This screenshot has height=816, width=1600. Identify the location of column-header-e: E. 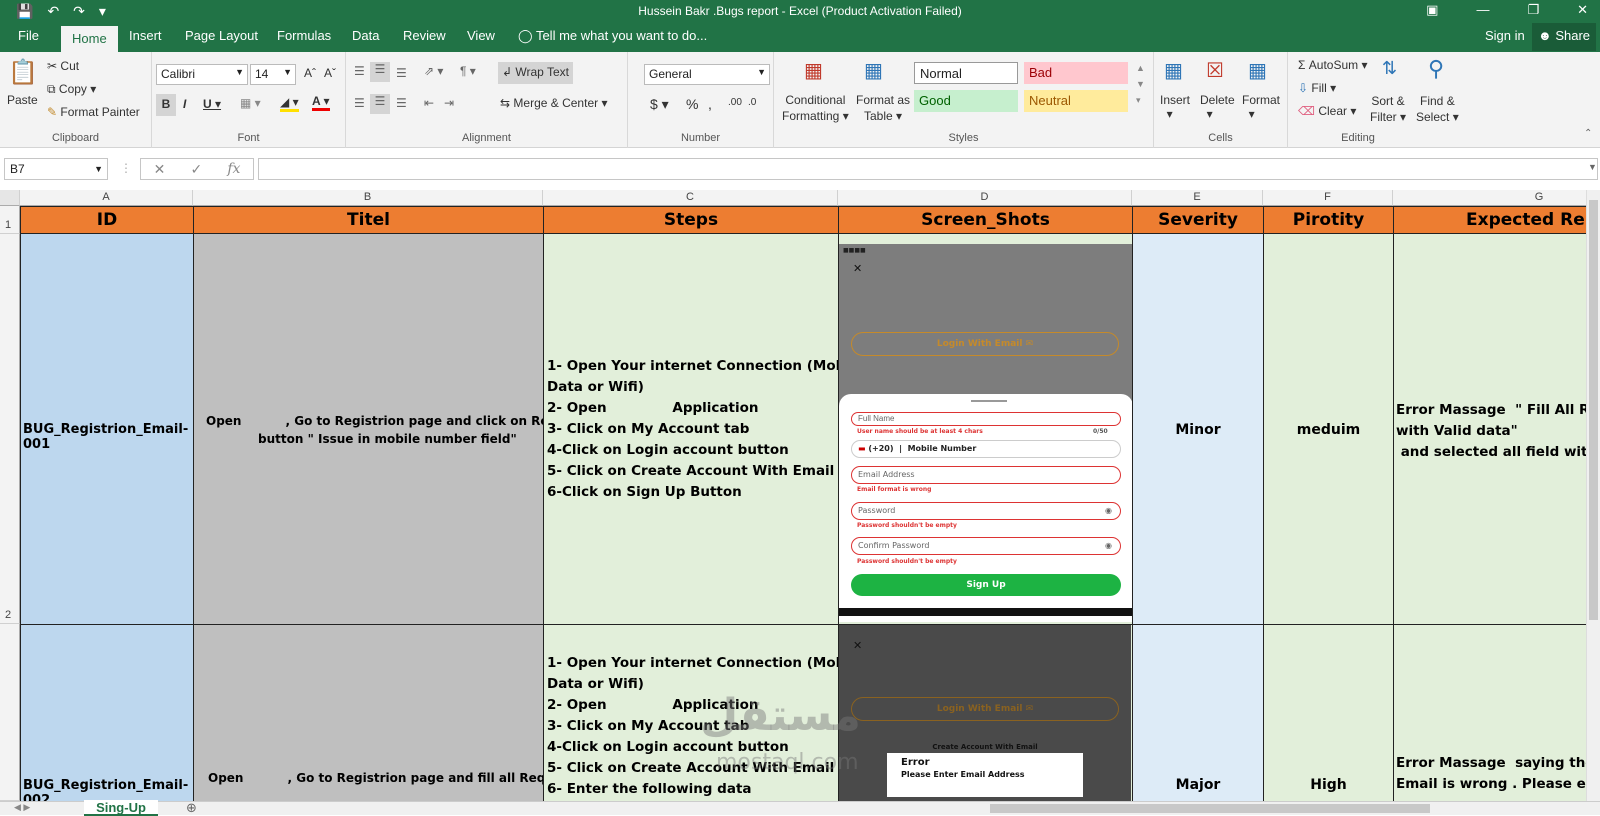
(1197, 198).